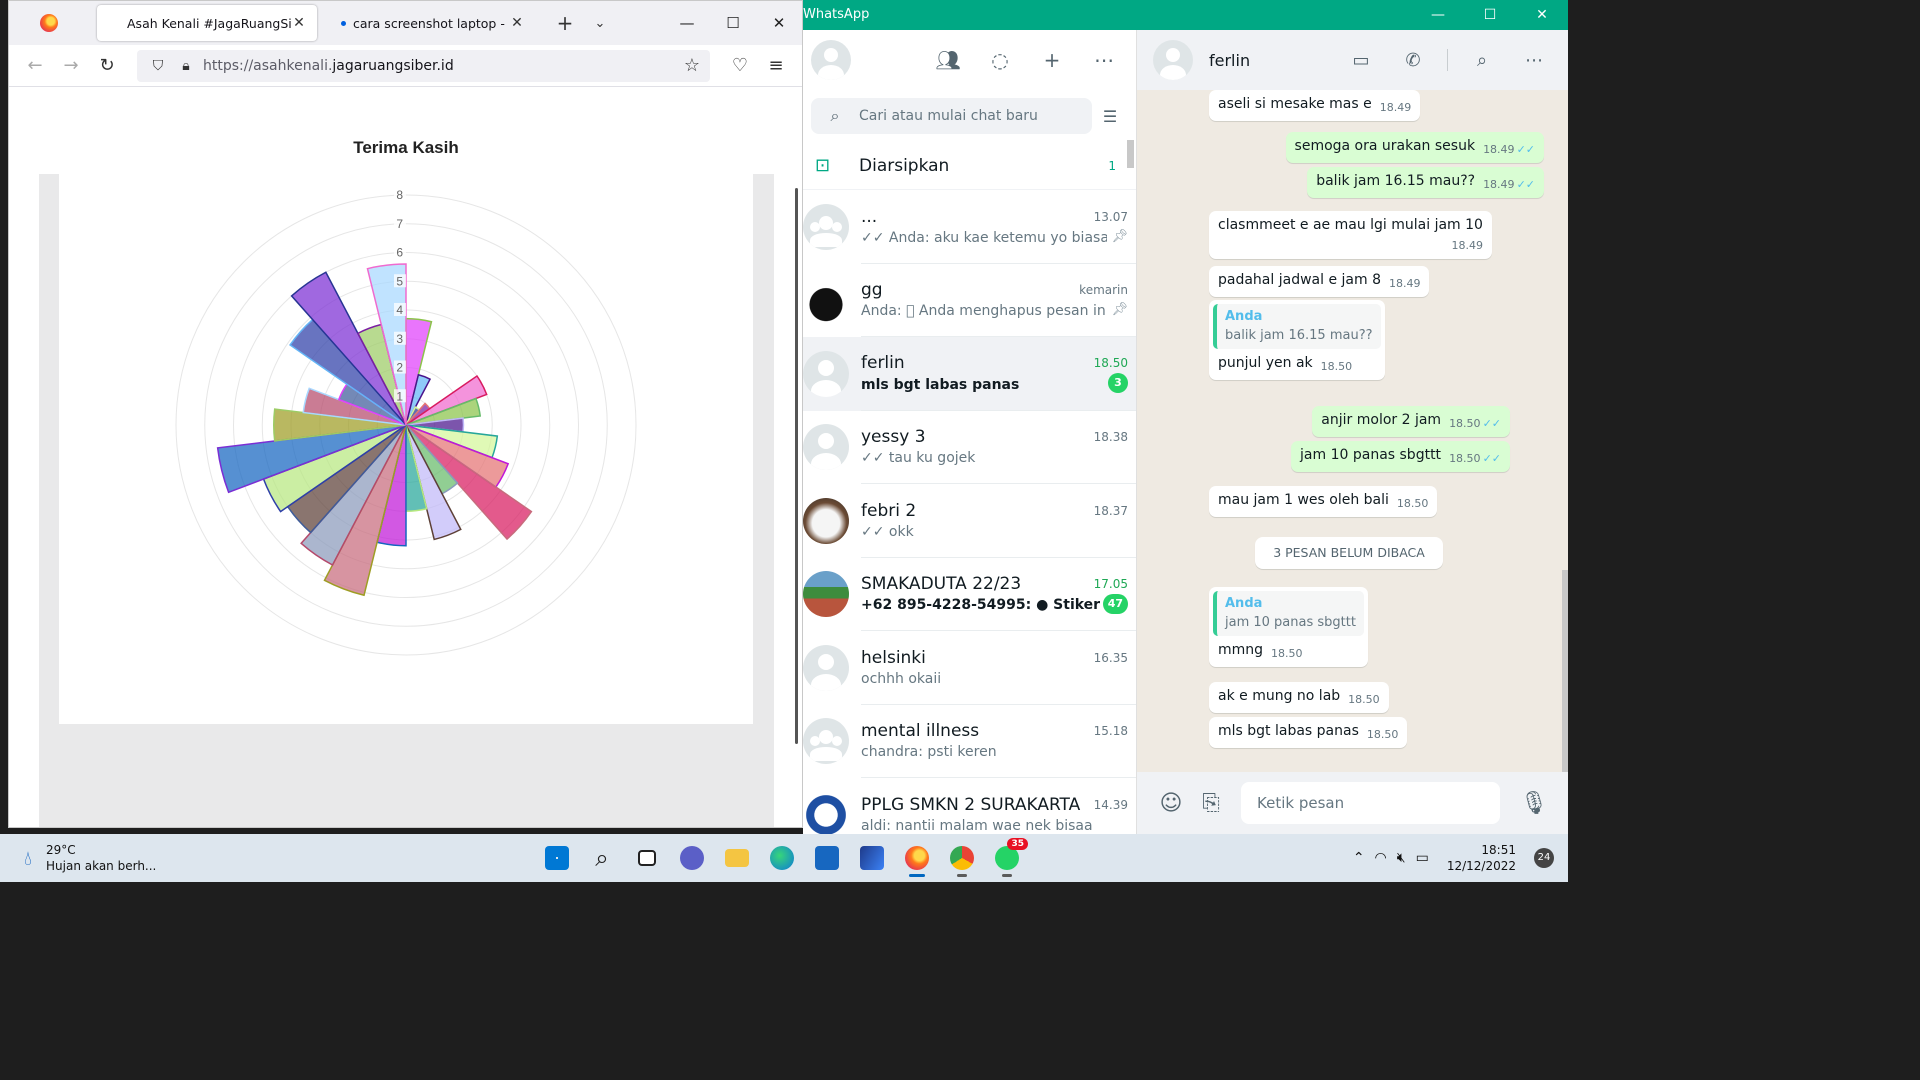 Image resolution: width=1920 pixels, height=1080 pixels. I want to click on incoming-message: Anda jam 10 panas sbgttt mmng 18.50, so click(1288, 627).